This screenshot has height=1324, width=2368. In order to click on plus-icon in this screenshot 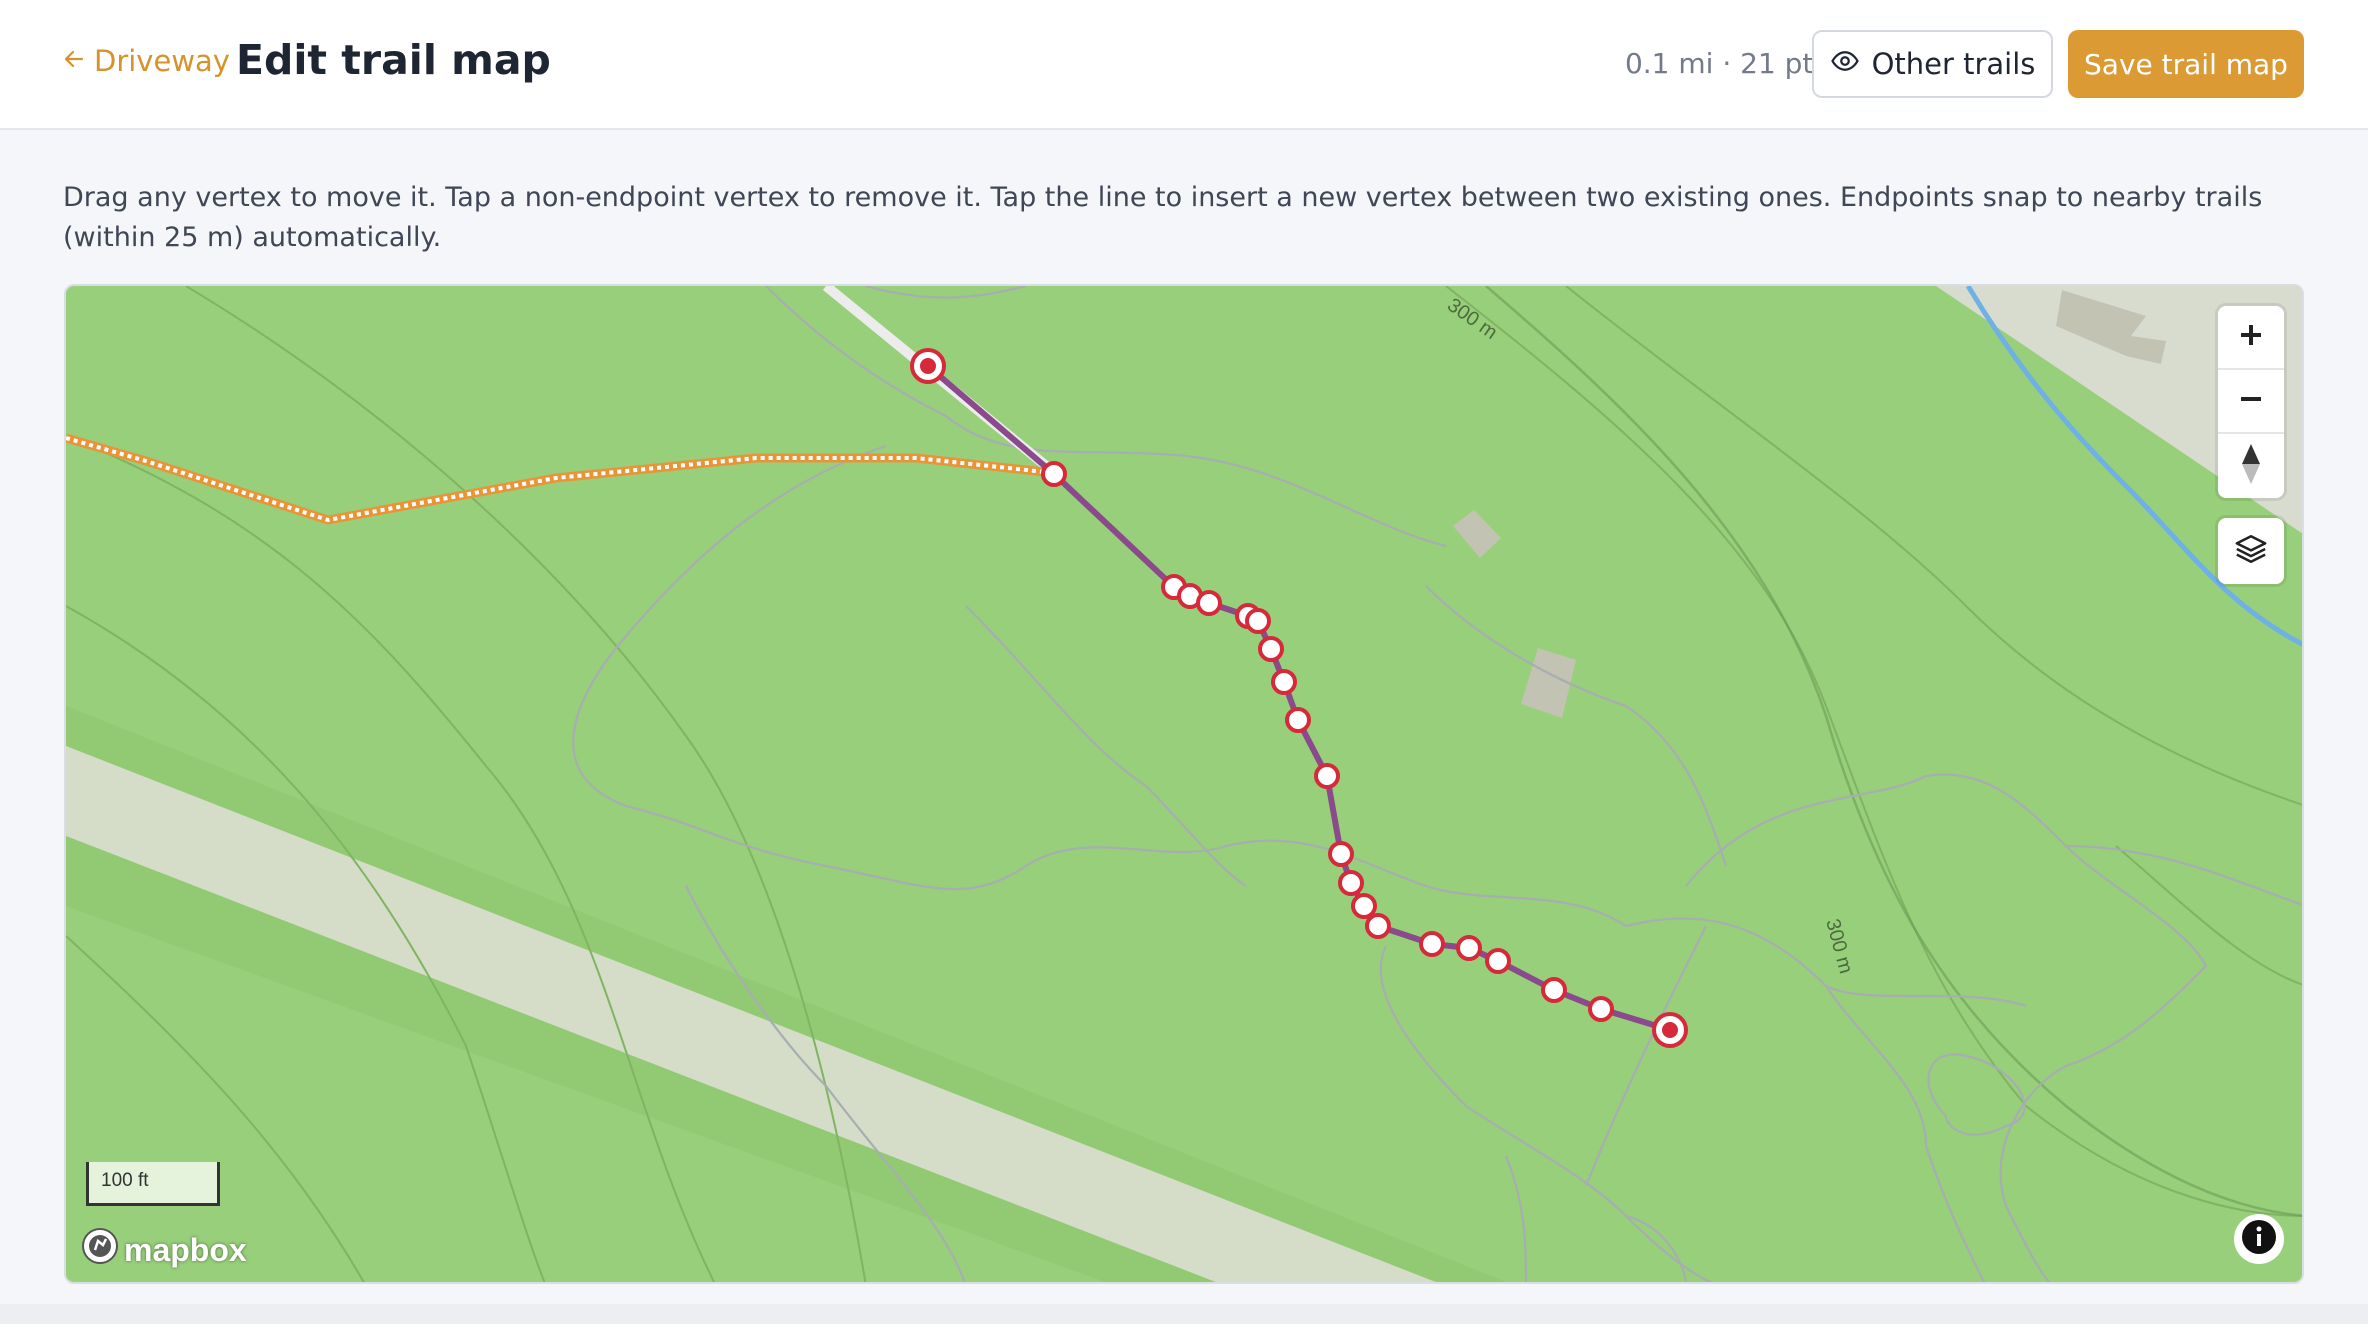, I will do `click(2251, 337)`.